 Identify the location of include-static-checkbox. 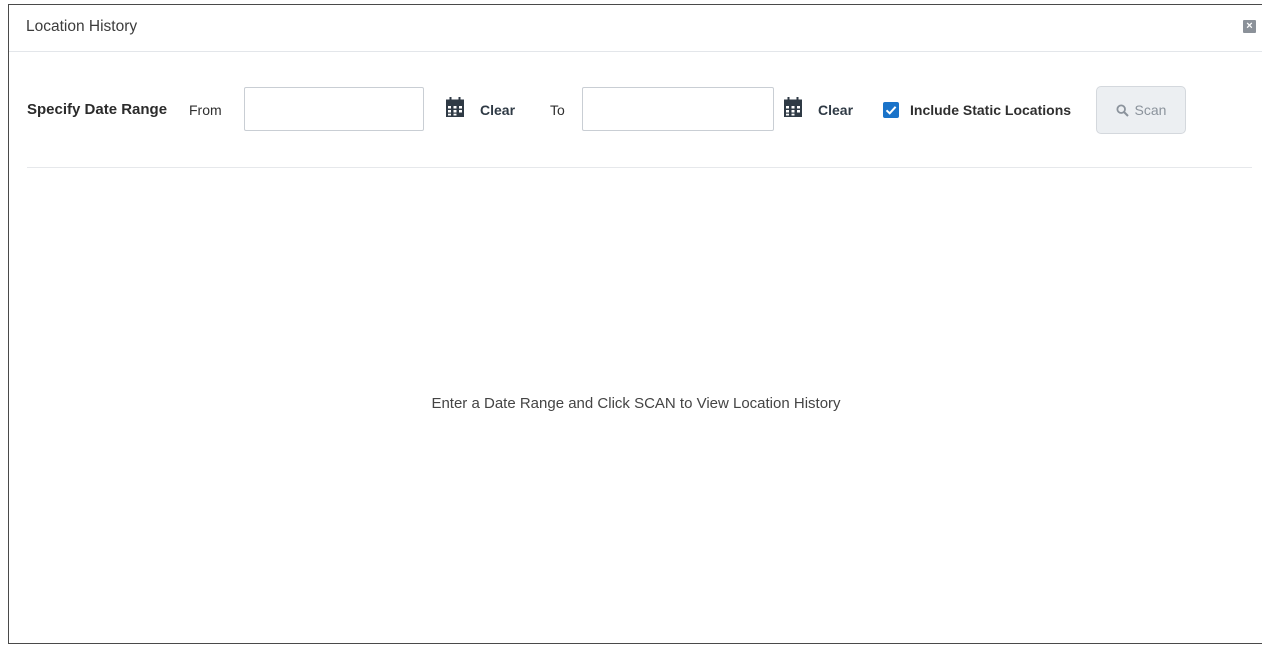
(891, 110).